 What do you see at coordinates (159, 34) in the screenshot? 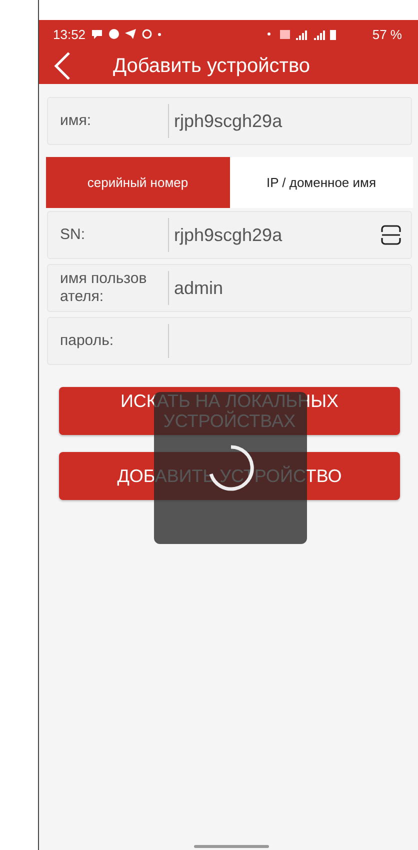
I see `dot-icon` at bounding box center [159, 34].